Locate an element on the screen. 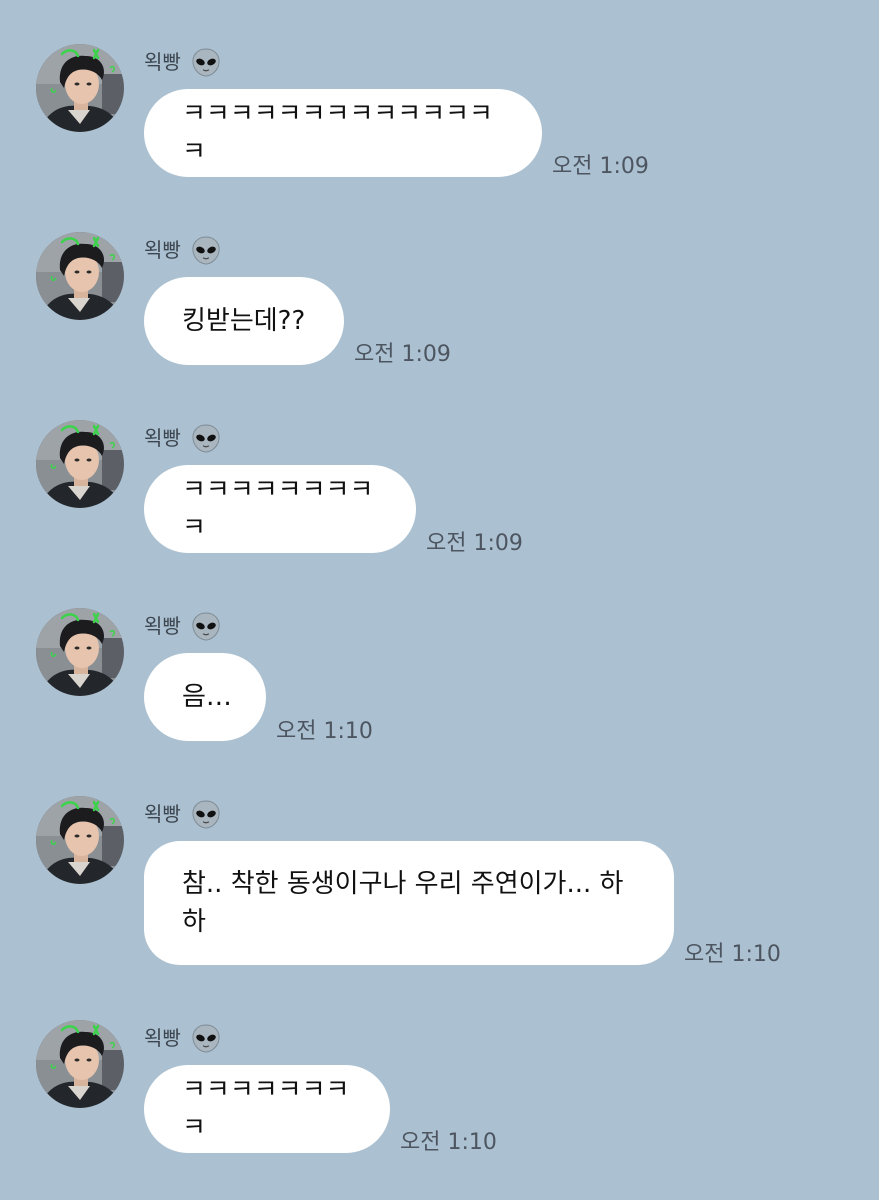 Image resolution: width=879 pixels, height=1200 pixels. message-text: ㅋㅋㅋㅋㅋㅋㅋㅋㅋ is located at coordinates (278, 509).